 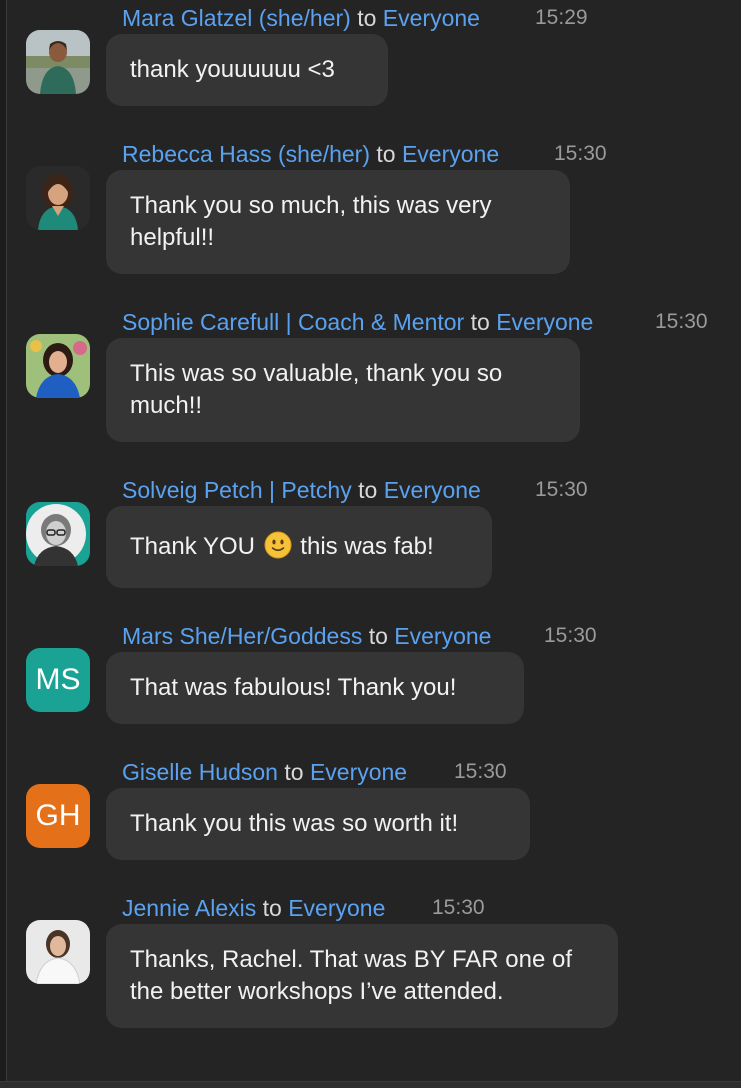 I want to click on avatar-initials: MS, so click(x=58, y=680).